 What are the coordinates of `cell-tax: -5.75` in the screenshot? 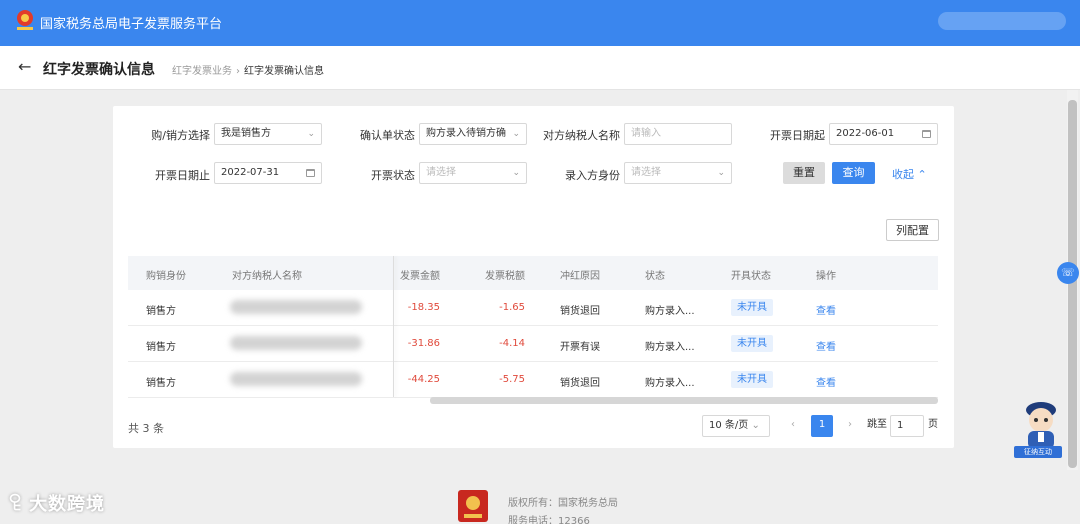 It's located at (512, 379).